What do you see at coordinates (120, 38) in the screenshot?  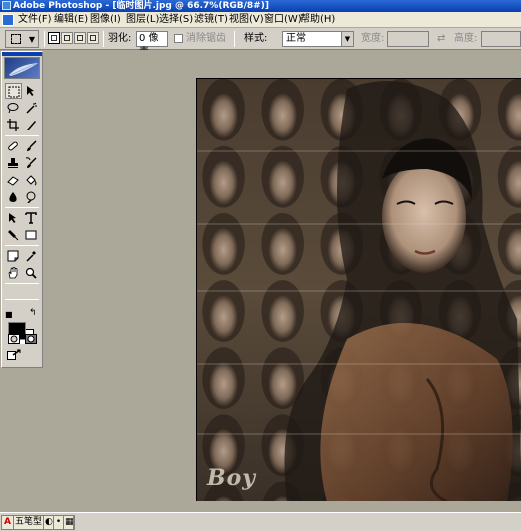 I see `feather-label: 羽化:` at bounding box center [120, 38].